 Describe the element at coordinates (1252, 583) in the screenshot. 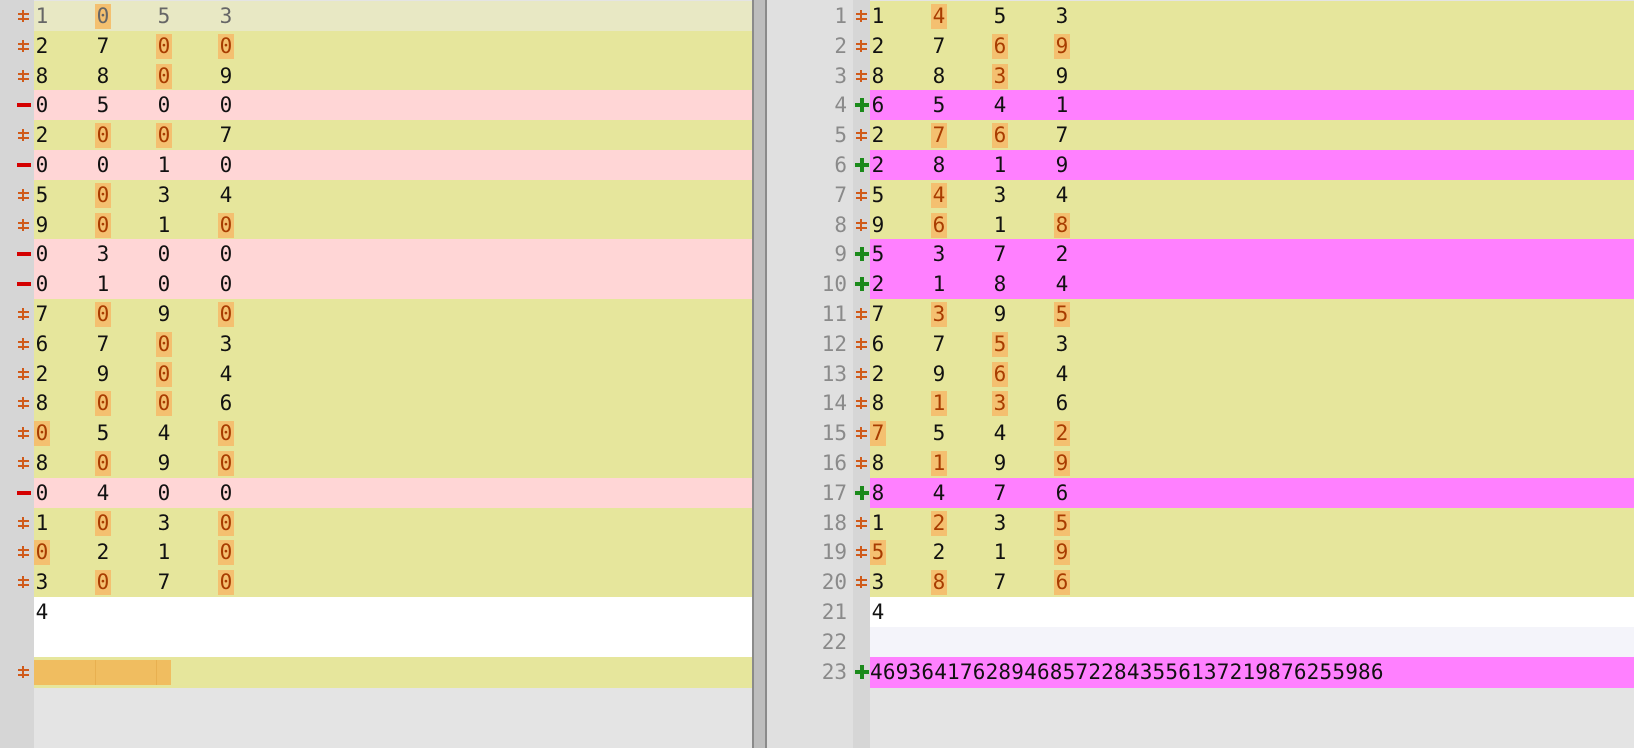

I see `right-diff-line: 3 8 7 6` at that location.